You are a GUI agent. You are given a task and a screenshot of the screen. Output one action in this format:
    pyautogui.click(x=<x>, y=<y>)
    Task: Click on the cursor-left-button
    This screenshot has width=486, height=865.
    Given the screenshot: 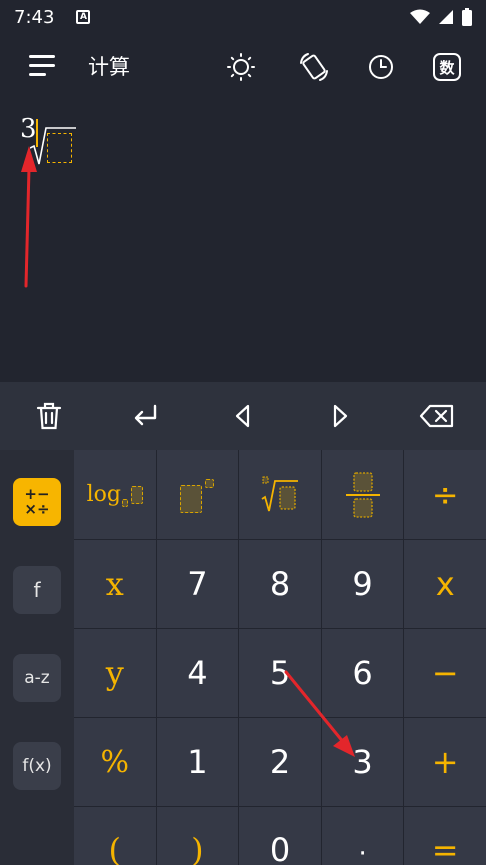 What is the action you would take?
    pyautogui.click(x=242, y=416)
    